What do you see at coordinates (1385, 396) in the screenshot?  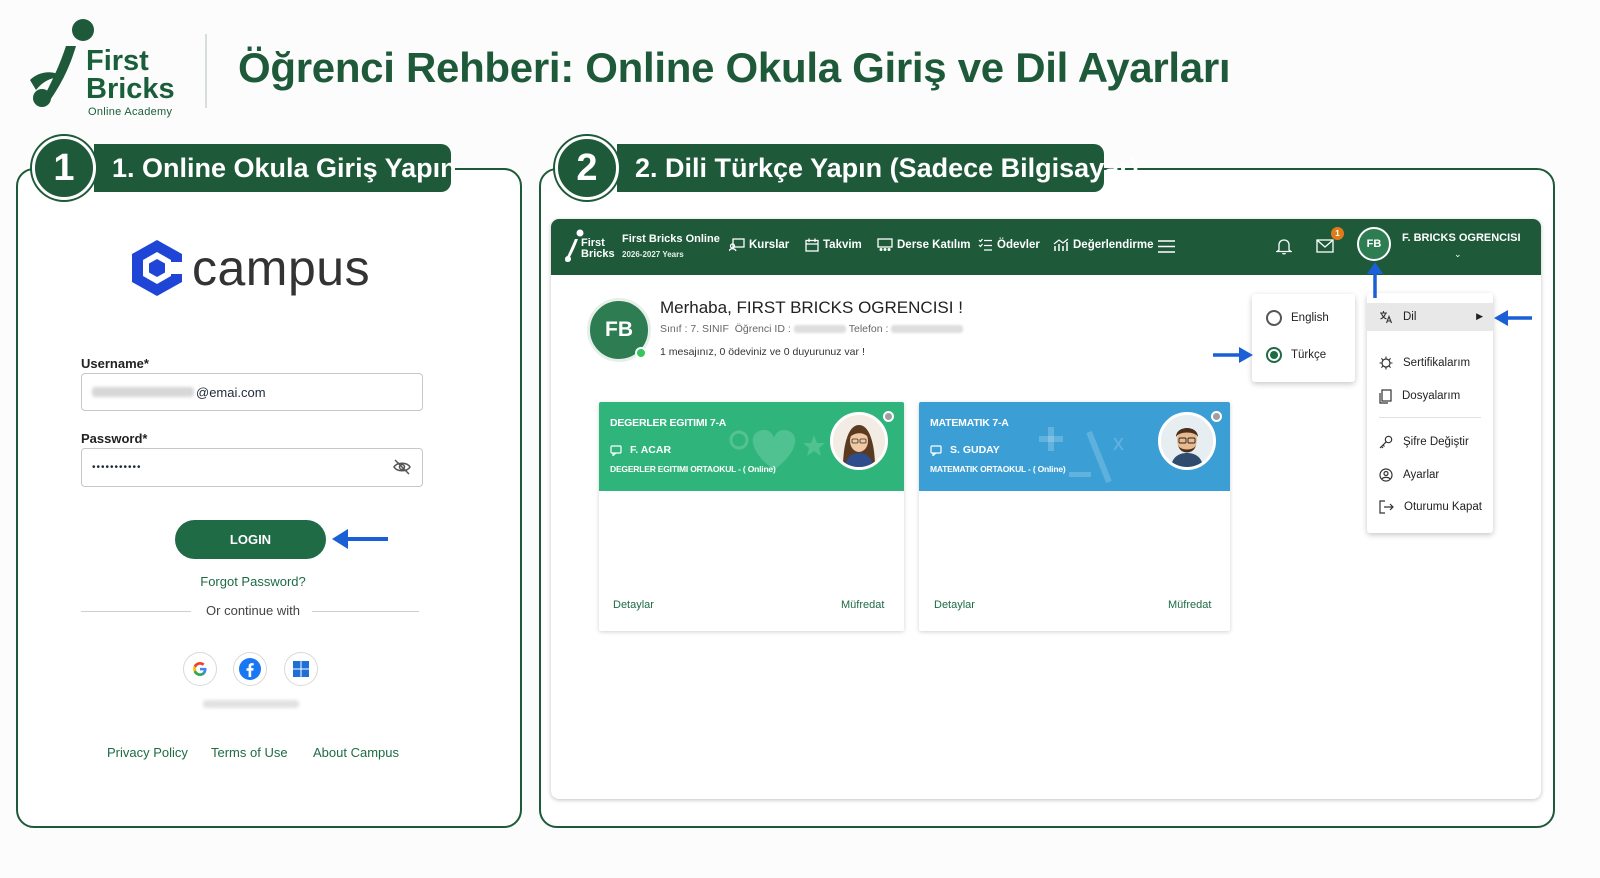 I see `files-icon` at bounding box center [1385, 396].